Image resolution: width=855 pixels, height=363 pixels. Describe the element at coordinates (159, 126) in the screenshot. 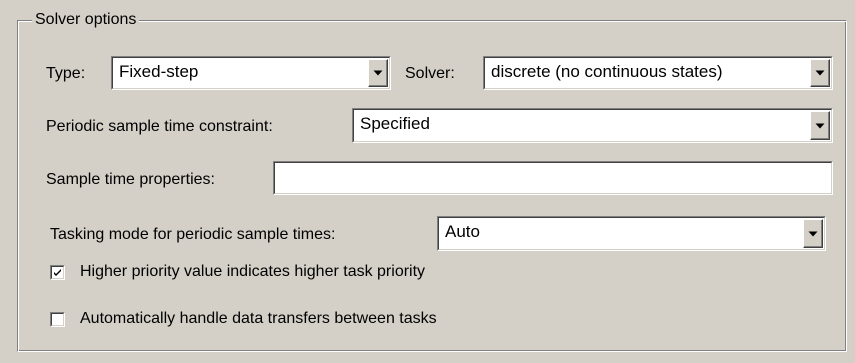

I see `periodic-label: Periodic sample time constraint:` at that location.